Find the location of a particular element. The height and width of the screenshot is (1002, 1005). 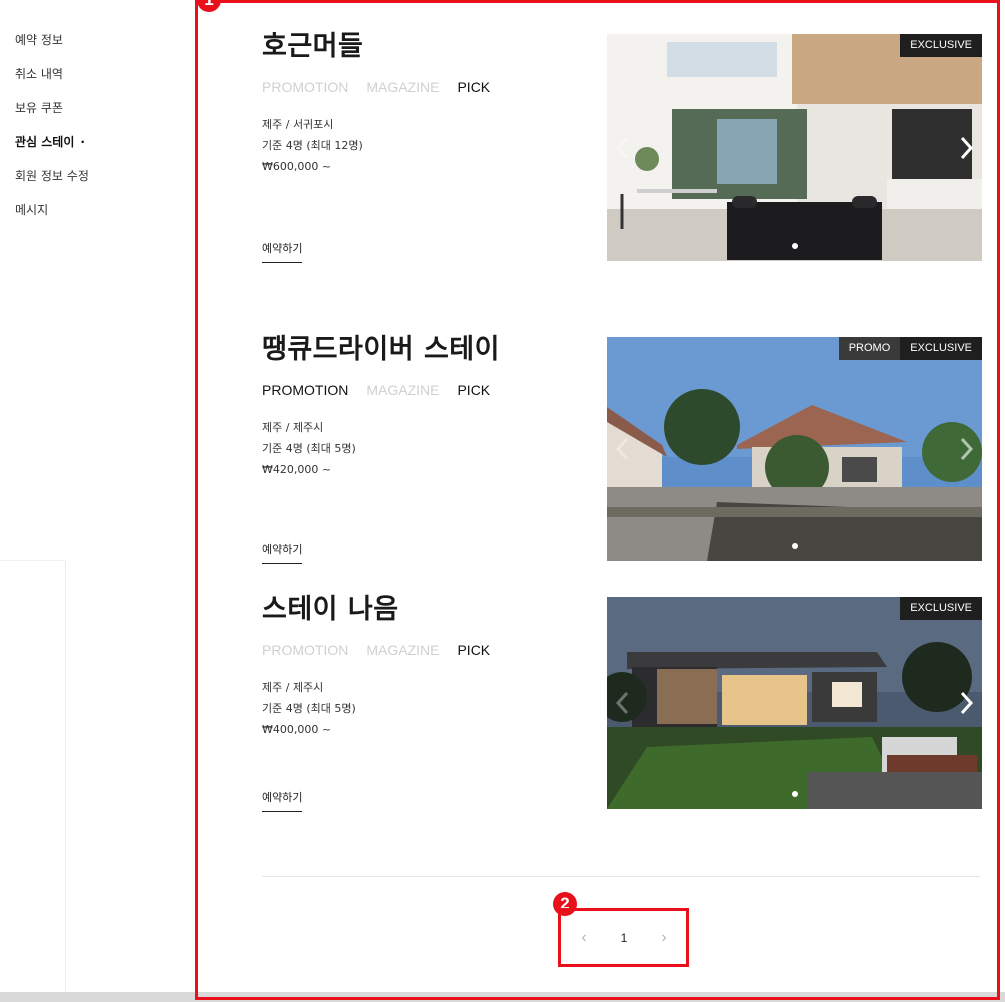

stay-price: ₩420,000 ~ is located at coordinates (297, 469).